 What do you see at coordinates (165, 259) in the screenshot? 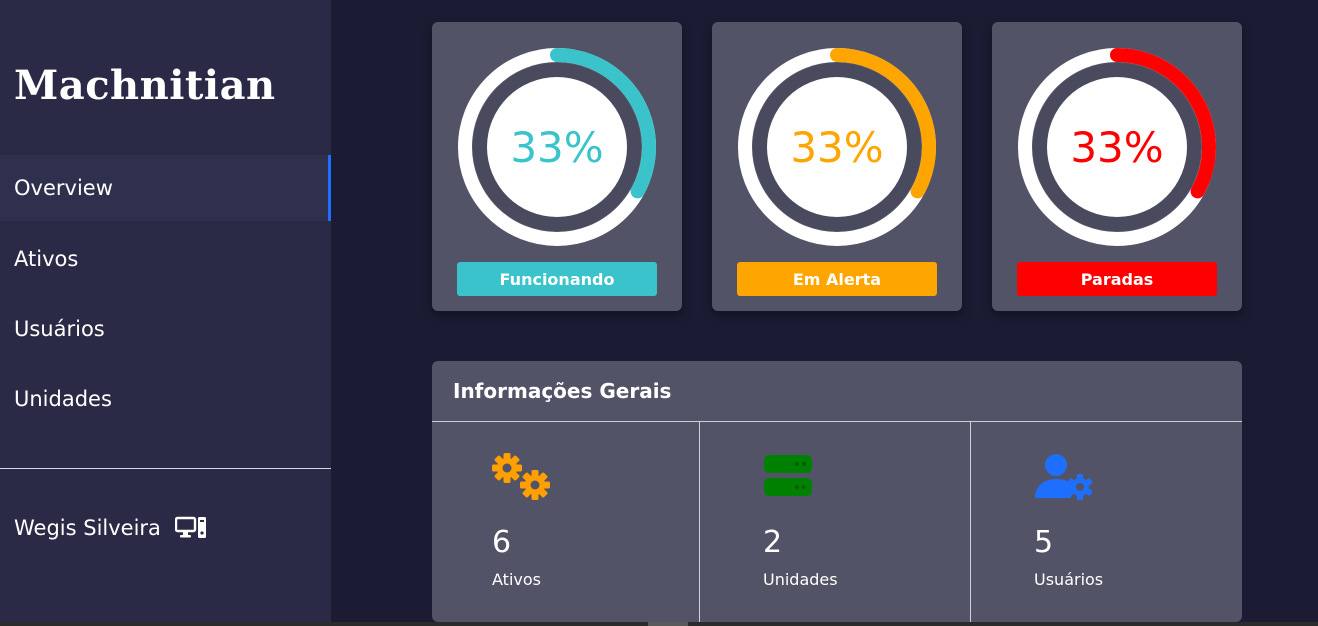
I see `nav-item-ativos: Ativos` at bounding box center [165, 259].